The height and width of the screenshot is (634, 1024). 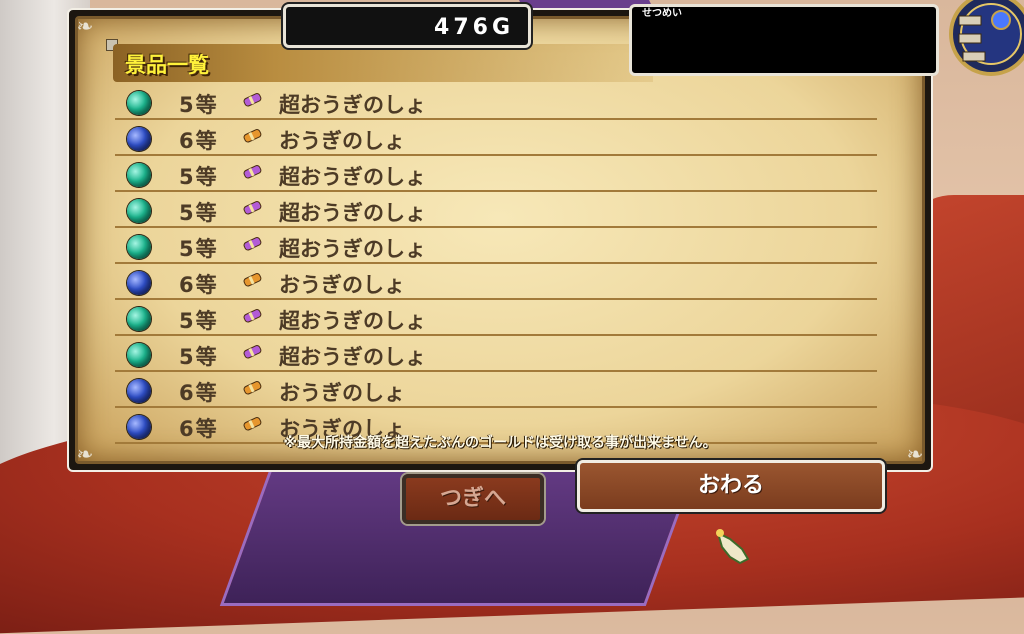 What do you see at coordinates (662, 13) in the screenshot?
I see `description-label: せつめい` at bounding box center [662, 13].